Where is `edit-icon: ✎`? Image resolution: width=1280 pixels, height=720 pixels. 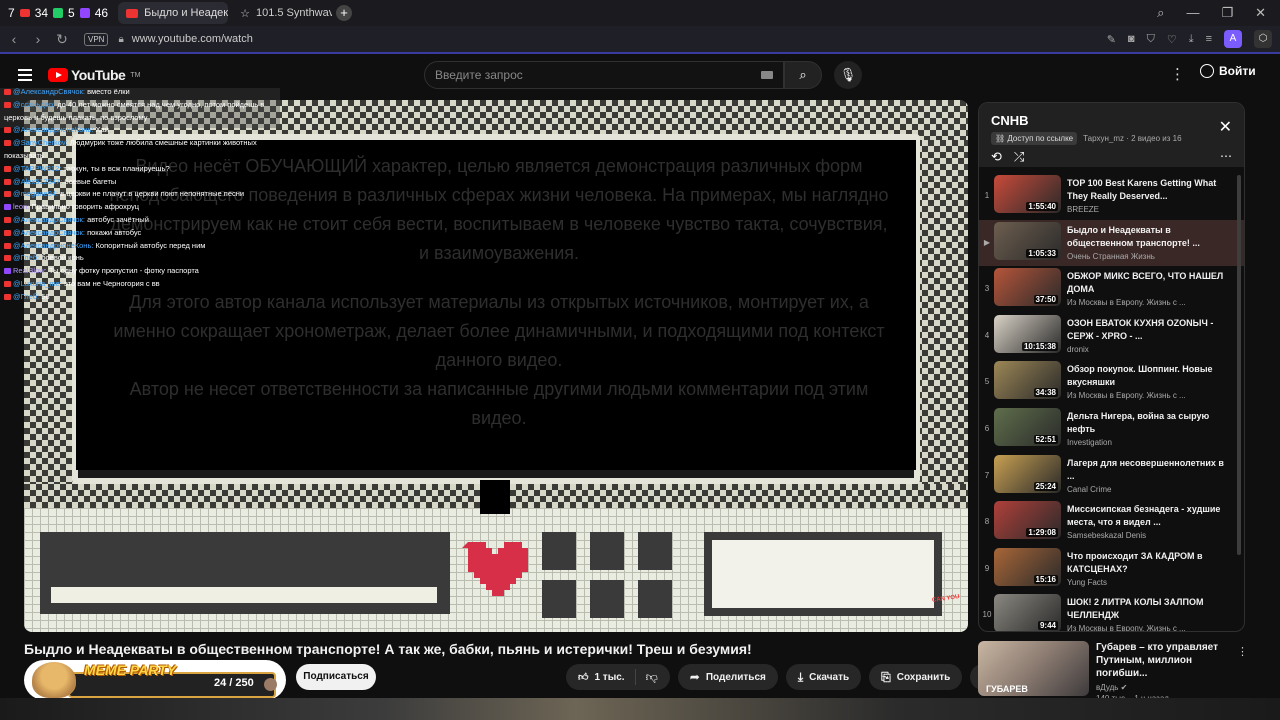
edit-icon: ✎ is located at coordinates (1111, 39).